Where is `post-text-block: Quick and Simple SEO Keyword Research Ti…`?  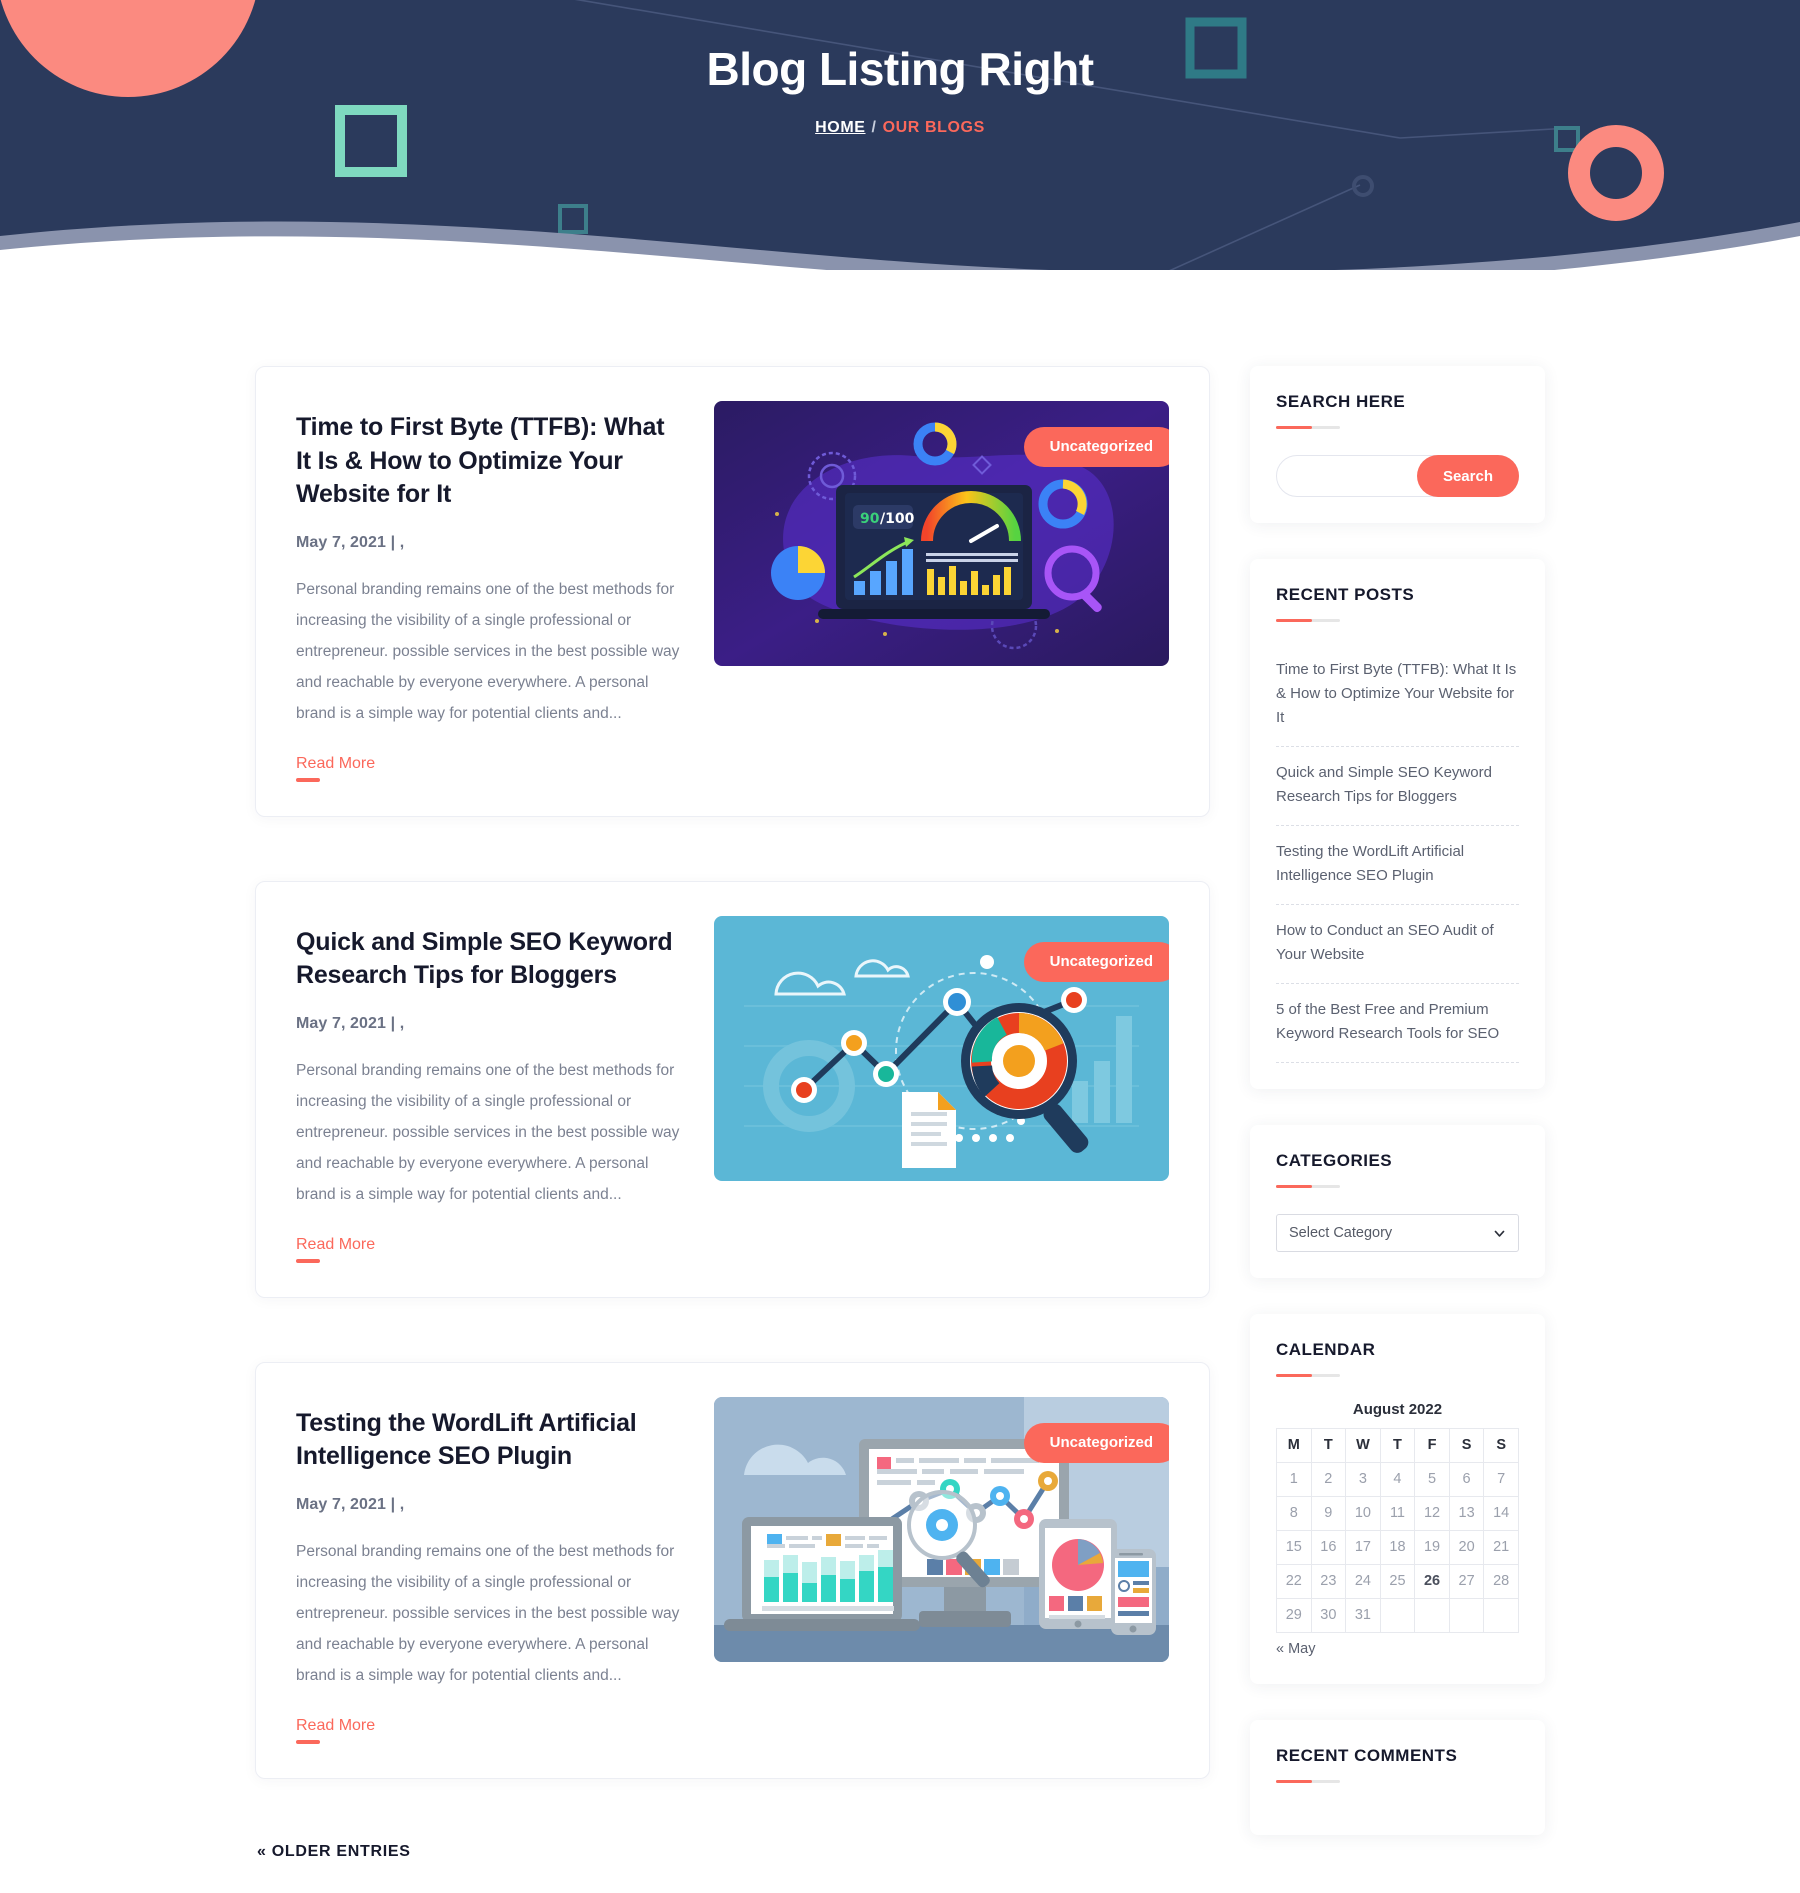 post-text-block: Quick and Simple SEO Keyword Research Ti… is located at coordinates (488, 1089).